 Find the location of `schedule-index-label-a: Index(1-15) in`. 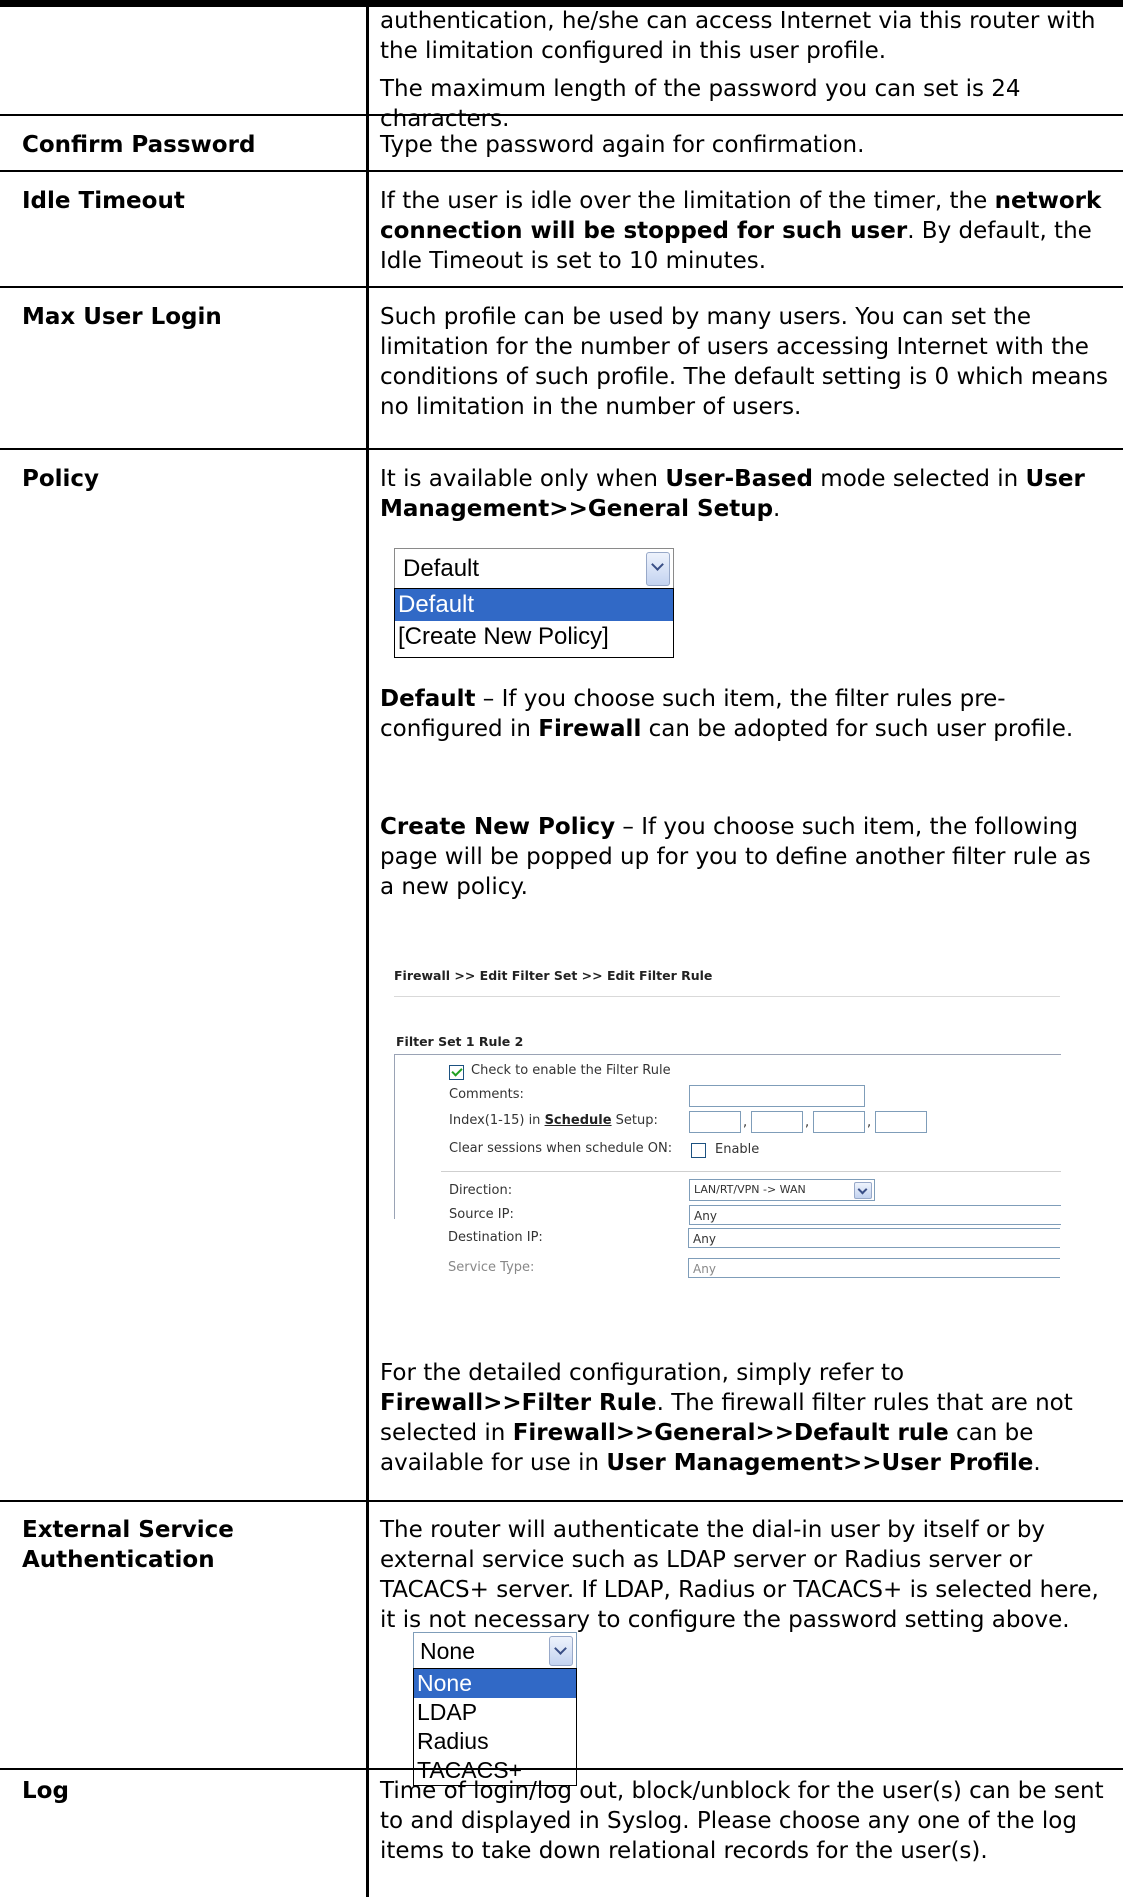

schedule-index-label-a: Index(1-15) in is located at coordinates (497, 1120).